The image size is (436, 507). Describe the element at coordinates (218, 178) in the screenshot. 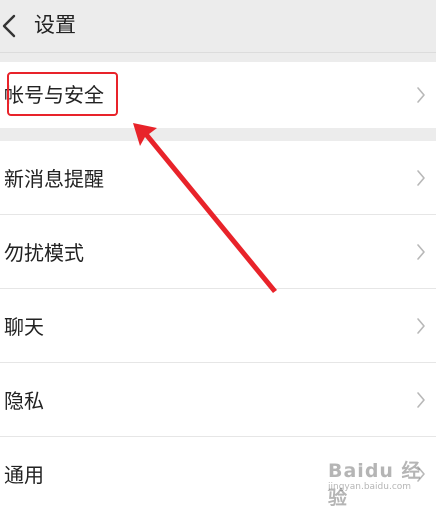

I see `settings-item-new-message-alert: 新消息提醒` at that location.